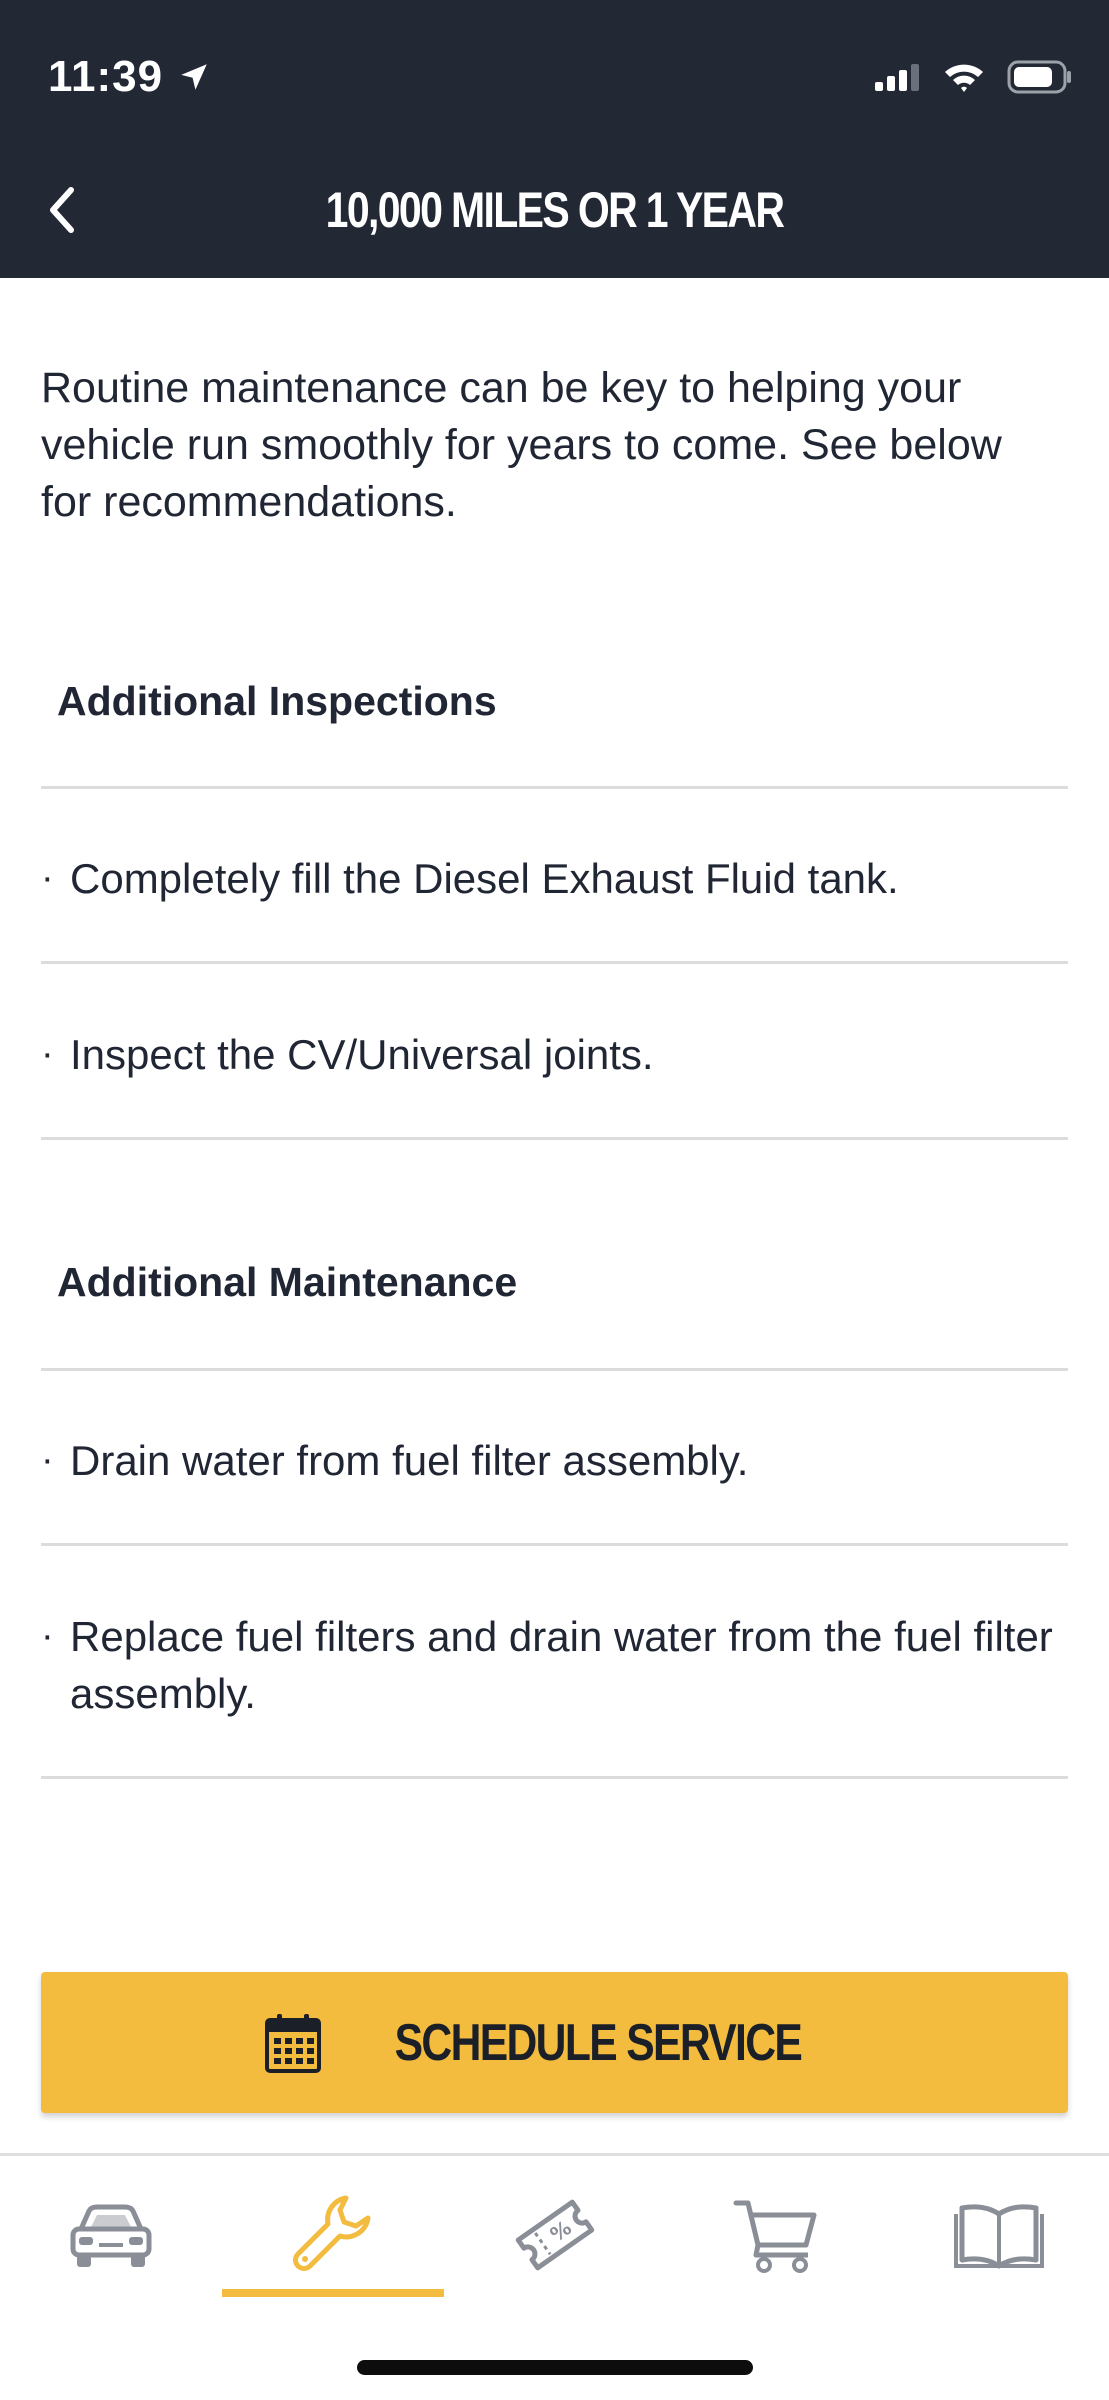  I want to click on tab-vehicle, so click(111, 2235).